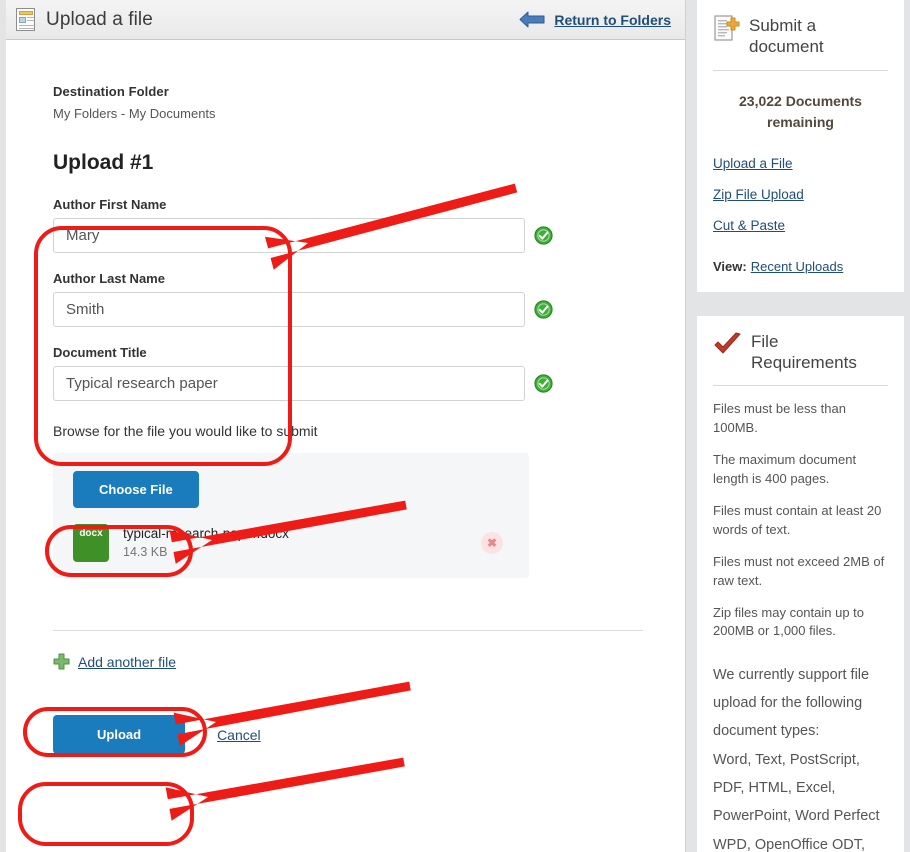 The height and width of the screenshot is (852, 910). I want to click on upload-number-heading: Upload #1, so click(103, 162).